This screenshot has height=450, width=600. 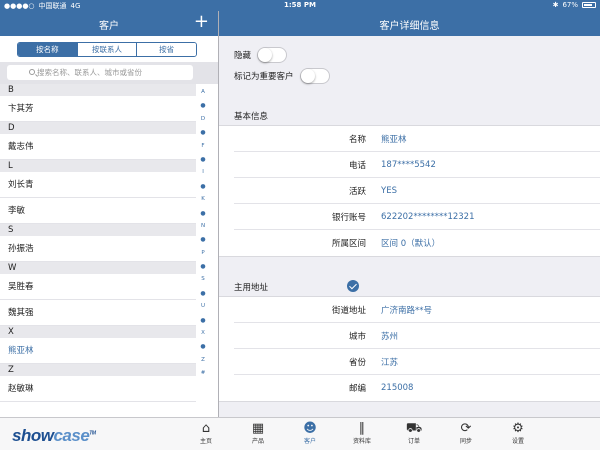 I want to click on section-header: S, so click(x=98, y=230).